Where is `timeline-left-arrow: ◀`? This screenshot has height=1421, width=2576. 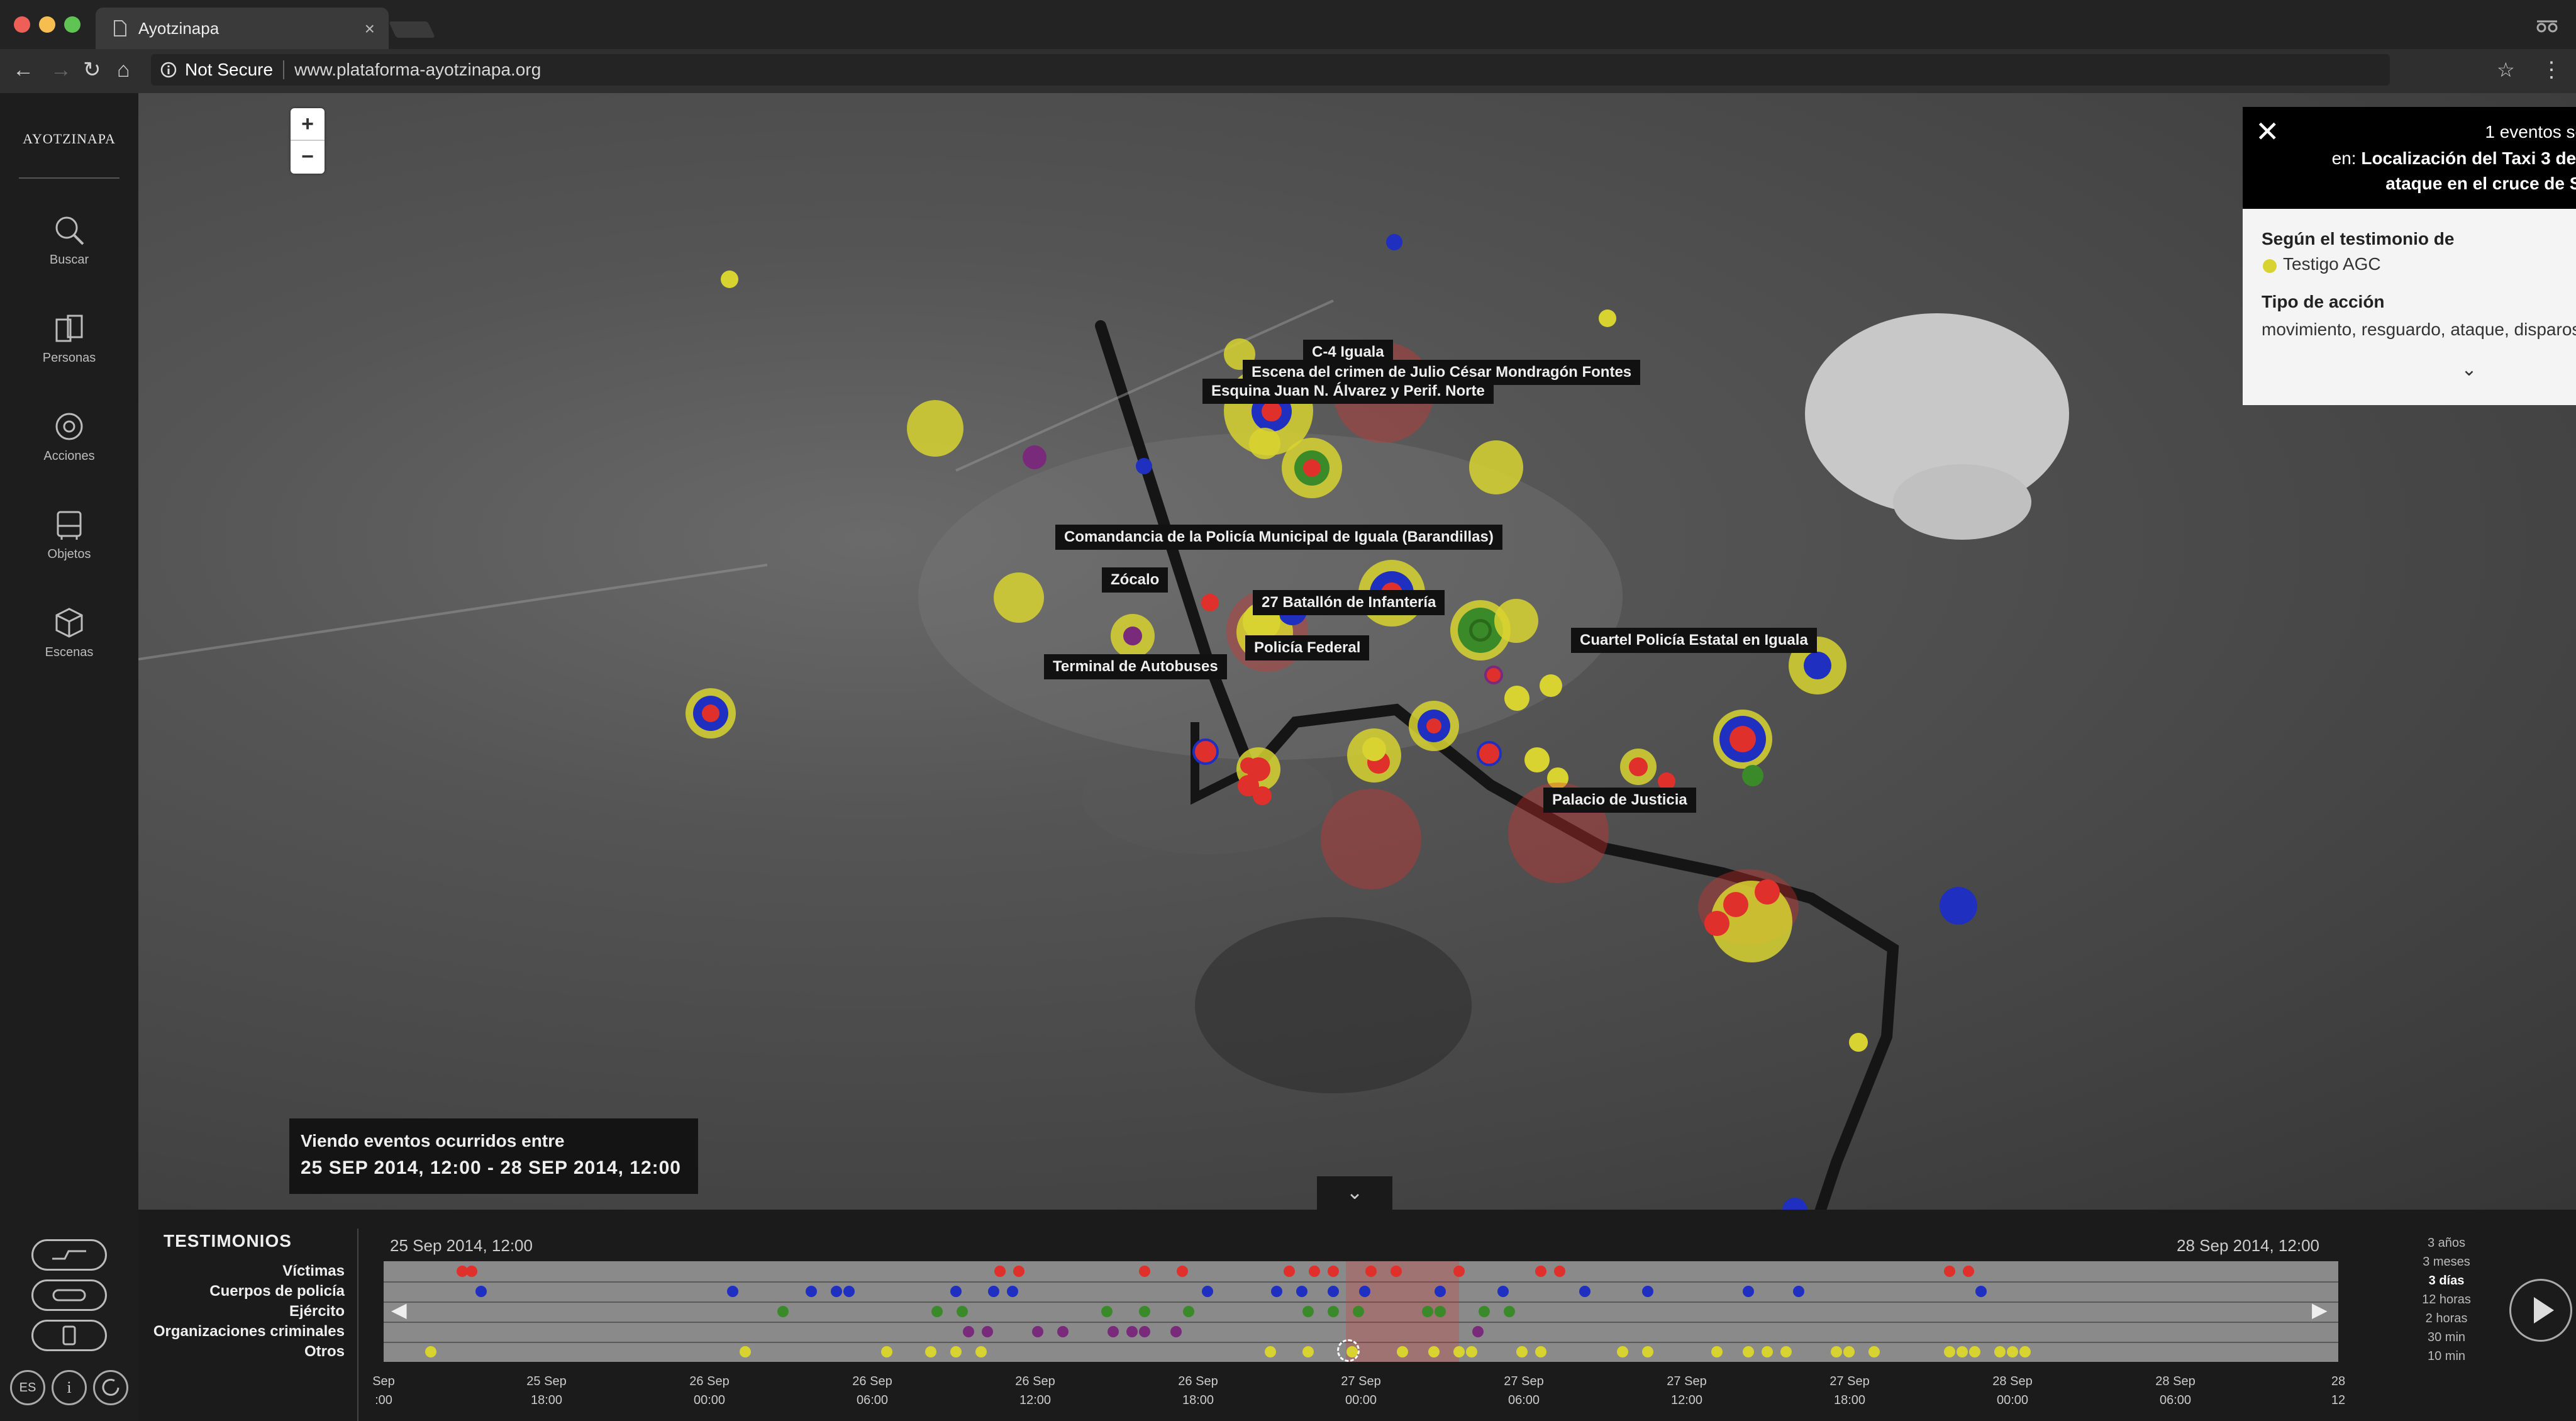 timeline-left-arrow: ◀ is located at coordinates (399, 1310).